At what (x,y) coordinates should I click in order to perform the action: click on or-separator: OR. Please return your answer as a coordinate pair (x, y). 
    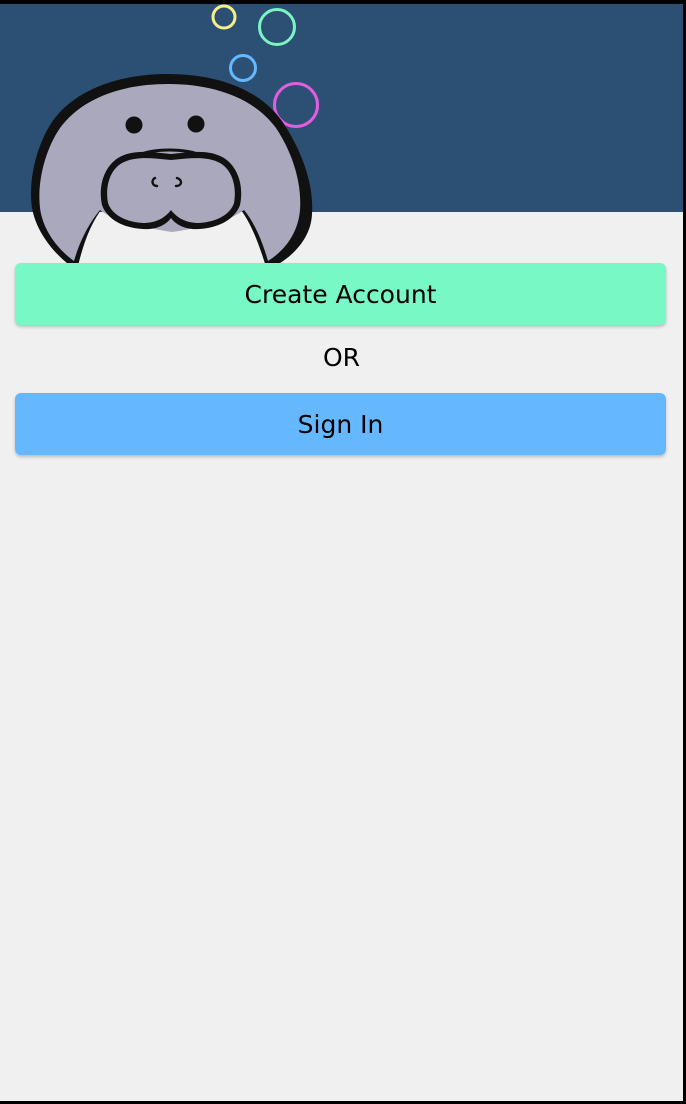
    Looking at the image, I should click on (341, 357).